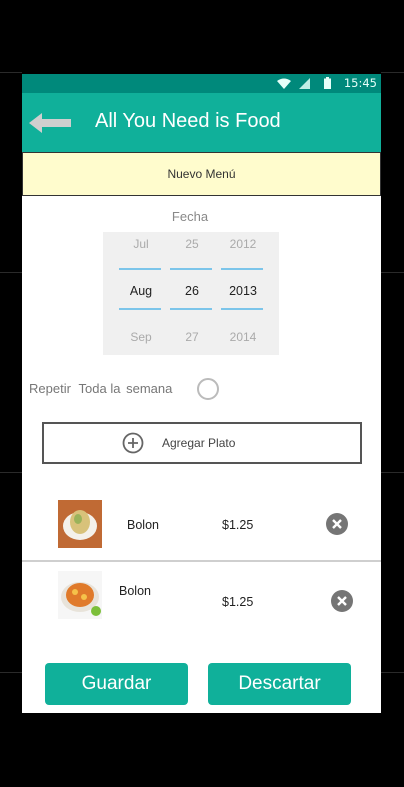 Image resolution: width=404 pixels, height=787 pixels. What do you see at coordinates (201, 561) in the screenshot?
I see `list-divider` at bounding box center [201, 561].